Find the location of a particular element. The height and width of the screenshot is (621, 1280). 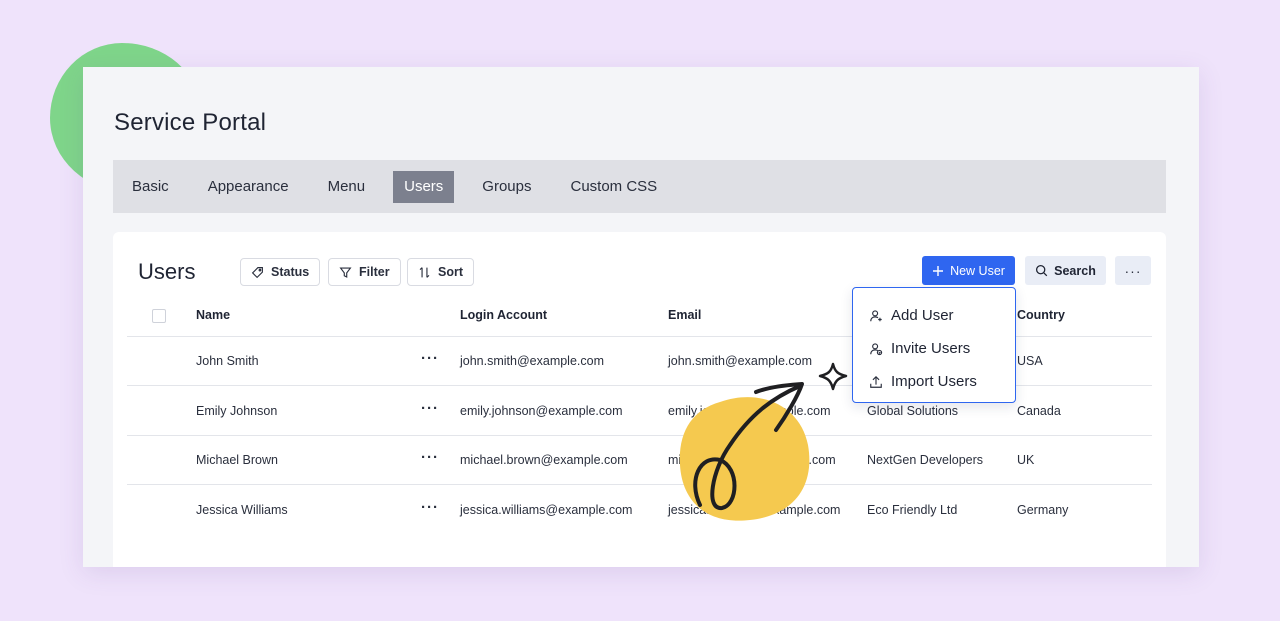

cell-email: emily.johnson@example.com is located at coordinates (749, 411).